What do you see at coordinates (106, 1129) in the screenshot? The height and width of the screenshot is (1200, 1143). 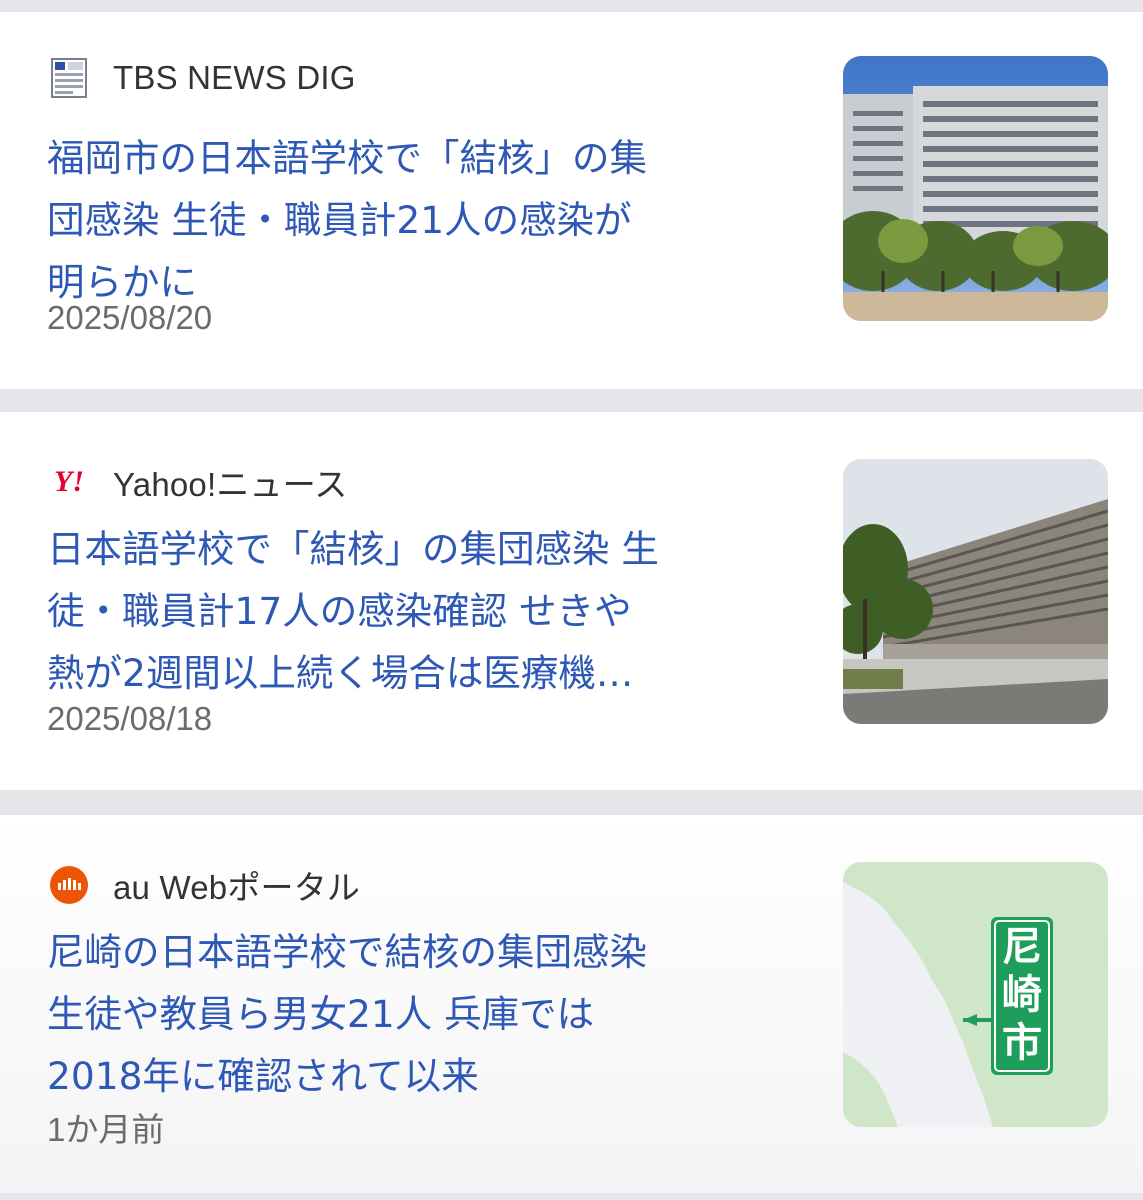 I see `article-date: 1か月前` at bounding box center [106, 1129].